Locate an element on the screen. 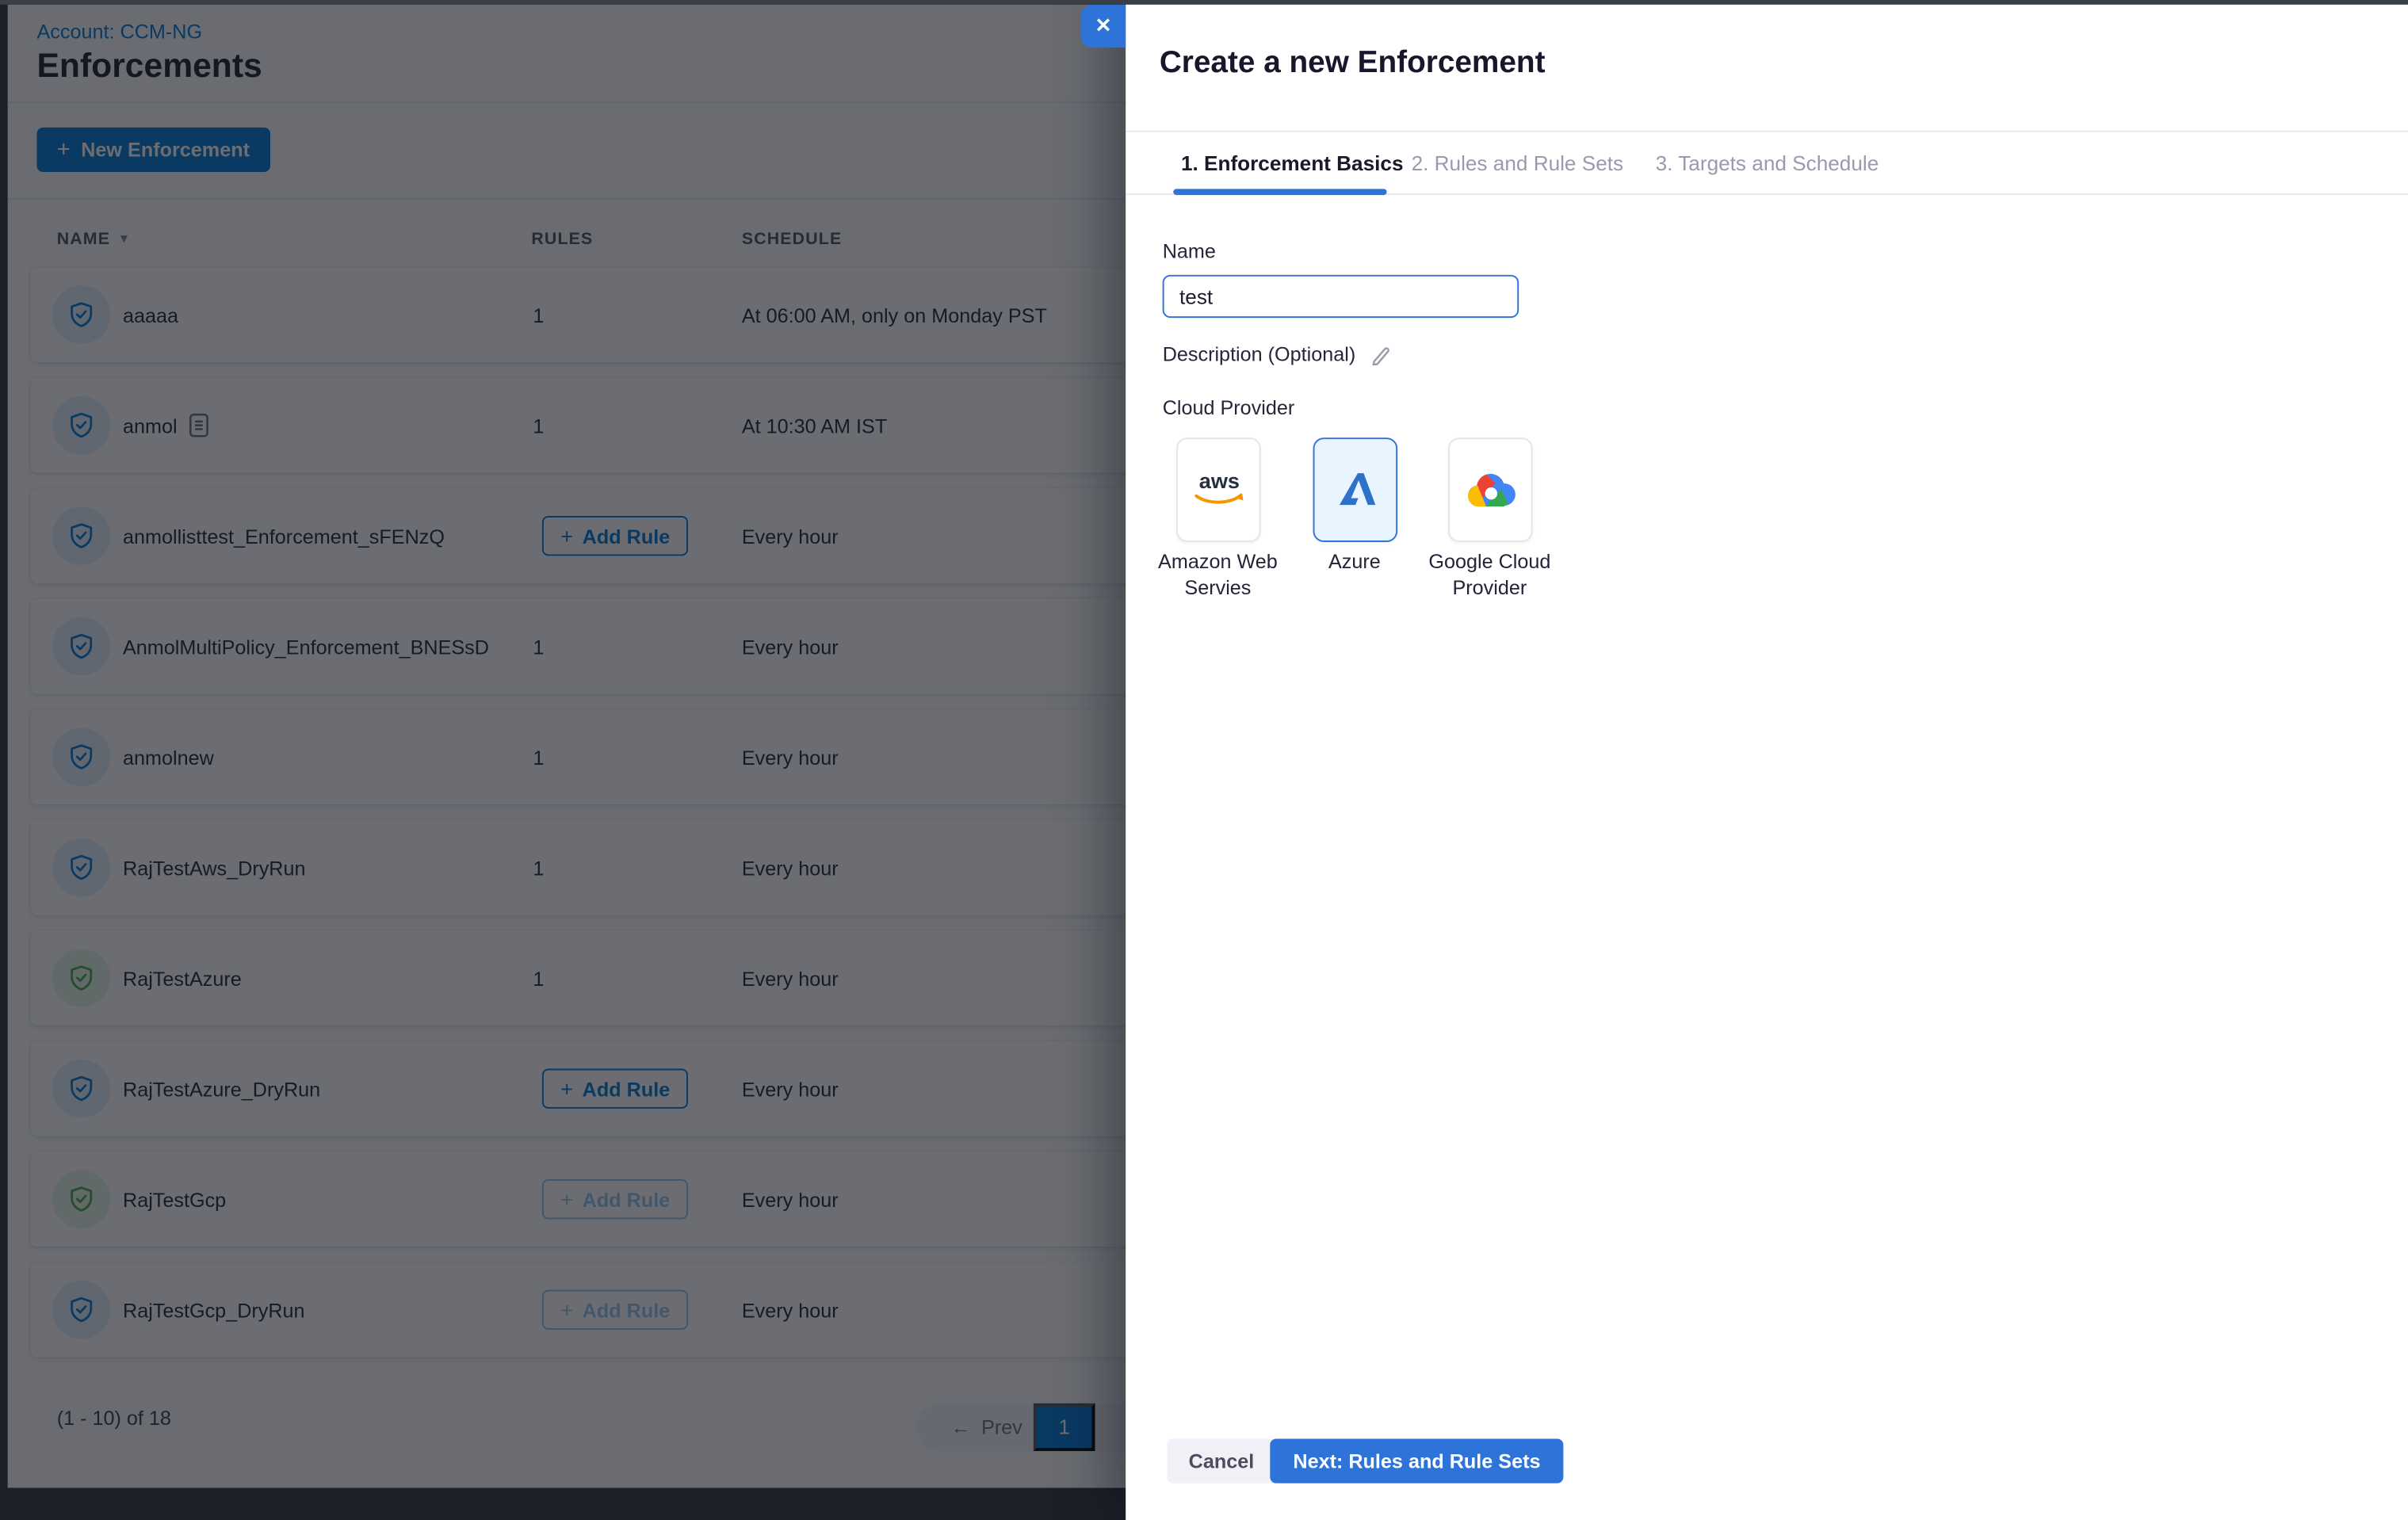 The image size is (2408, 1520). provider-card-gcp is located at coordinates (1490, 489).